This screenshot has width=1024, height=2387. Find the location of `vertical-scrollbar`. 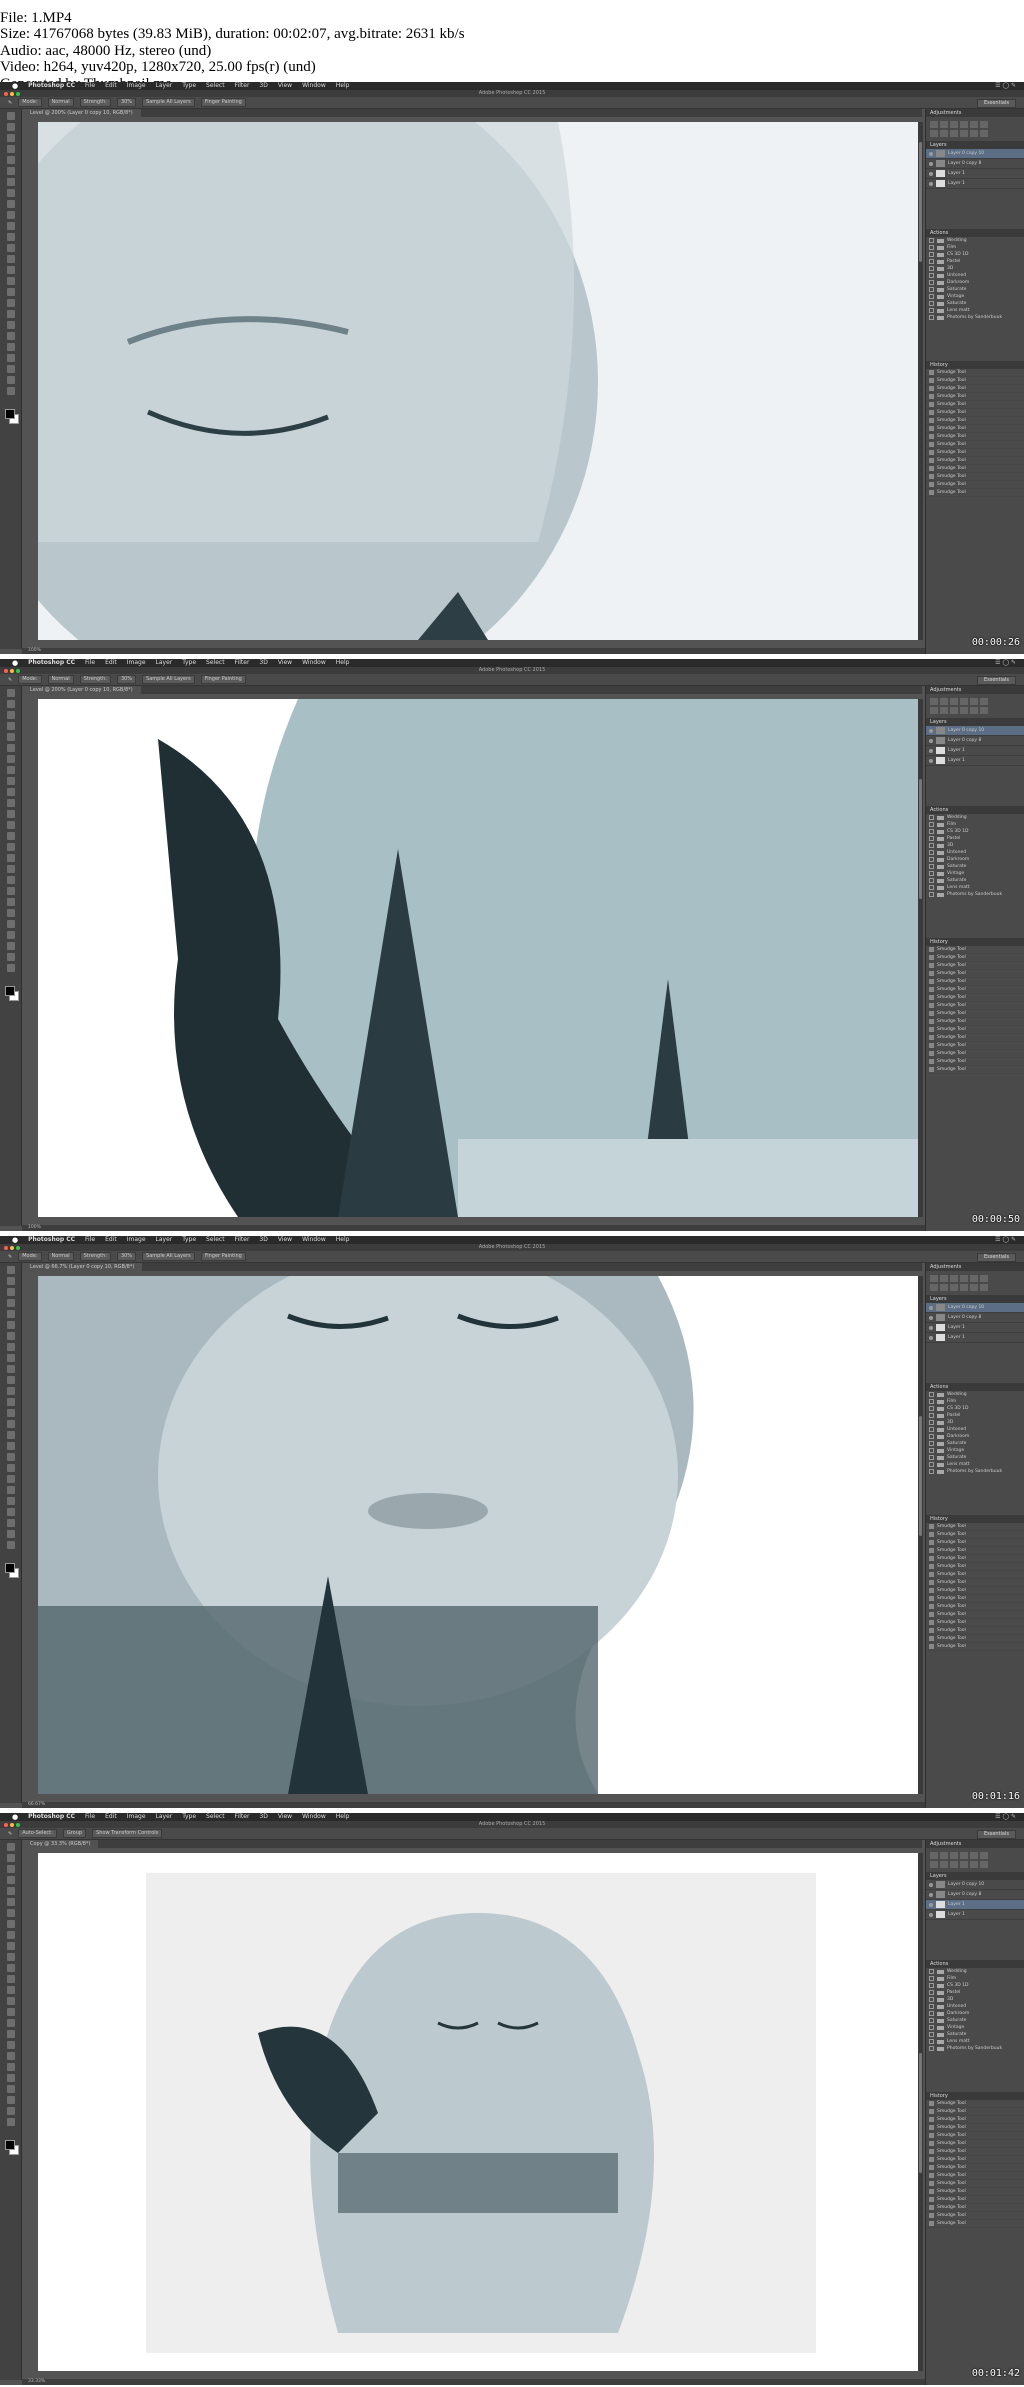

vertical-scrollbar is located at coordinates (920, 958).